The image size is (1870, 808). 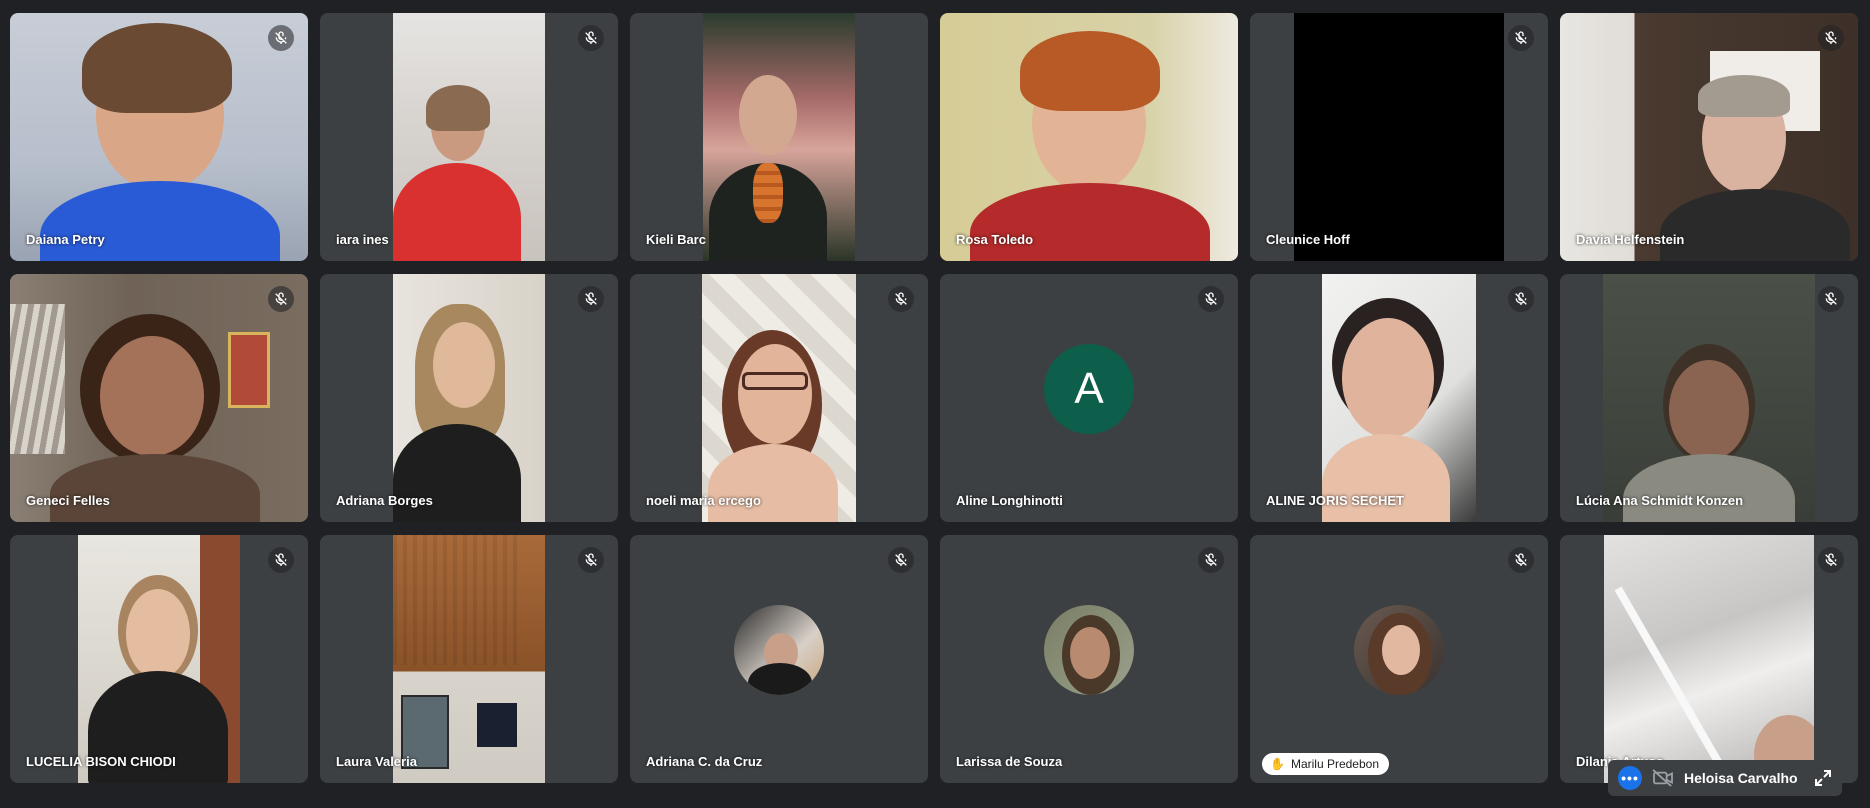 I want to click on participant-name: Marilu Predebon, so click(x=1335, y=764).